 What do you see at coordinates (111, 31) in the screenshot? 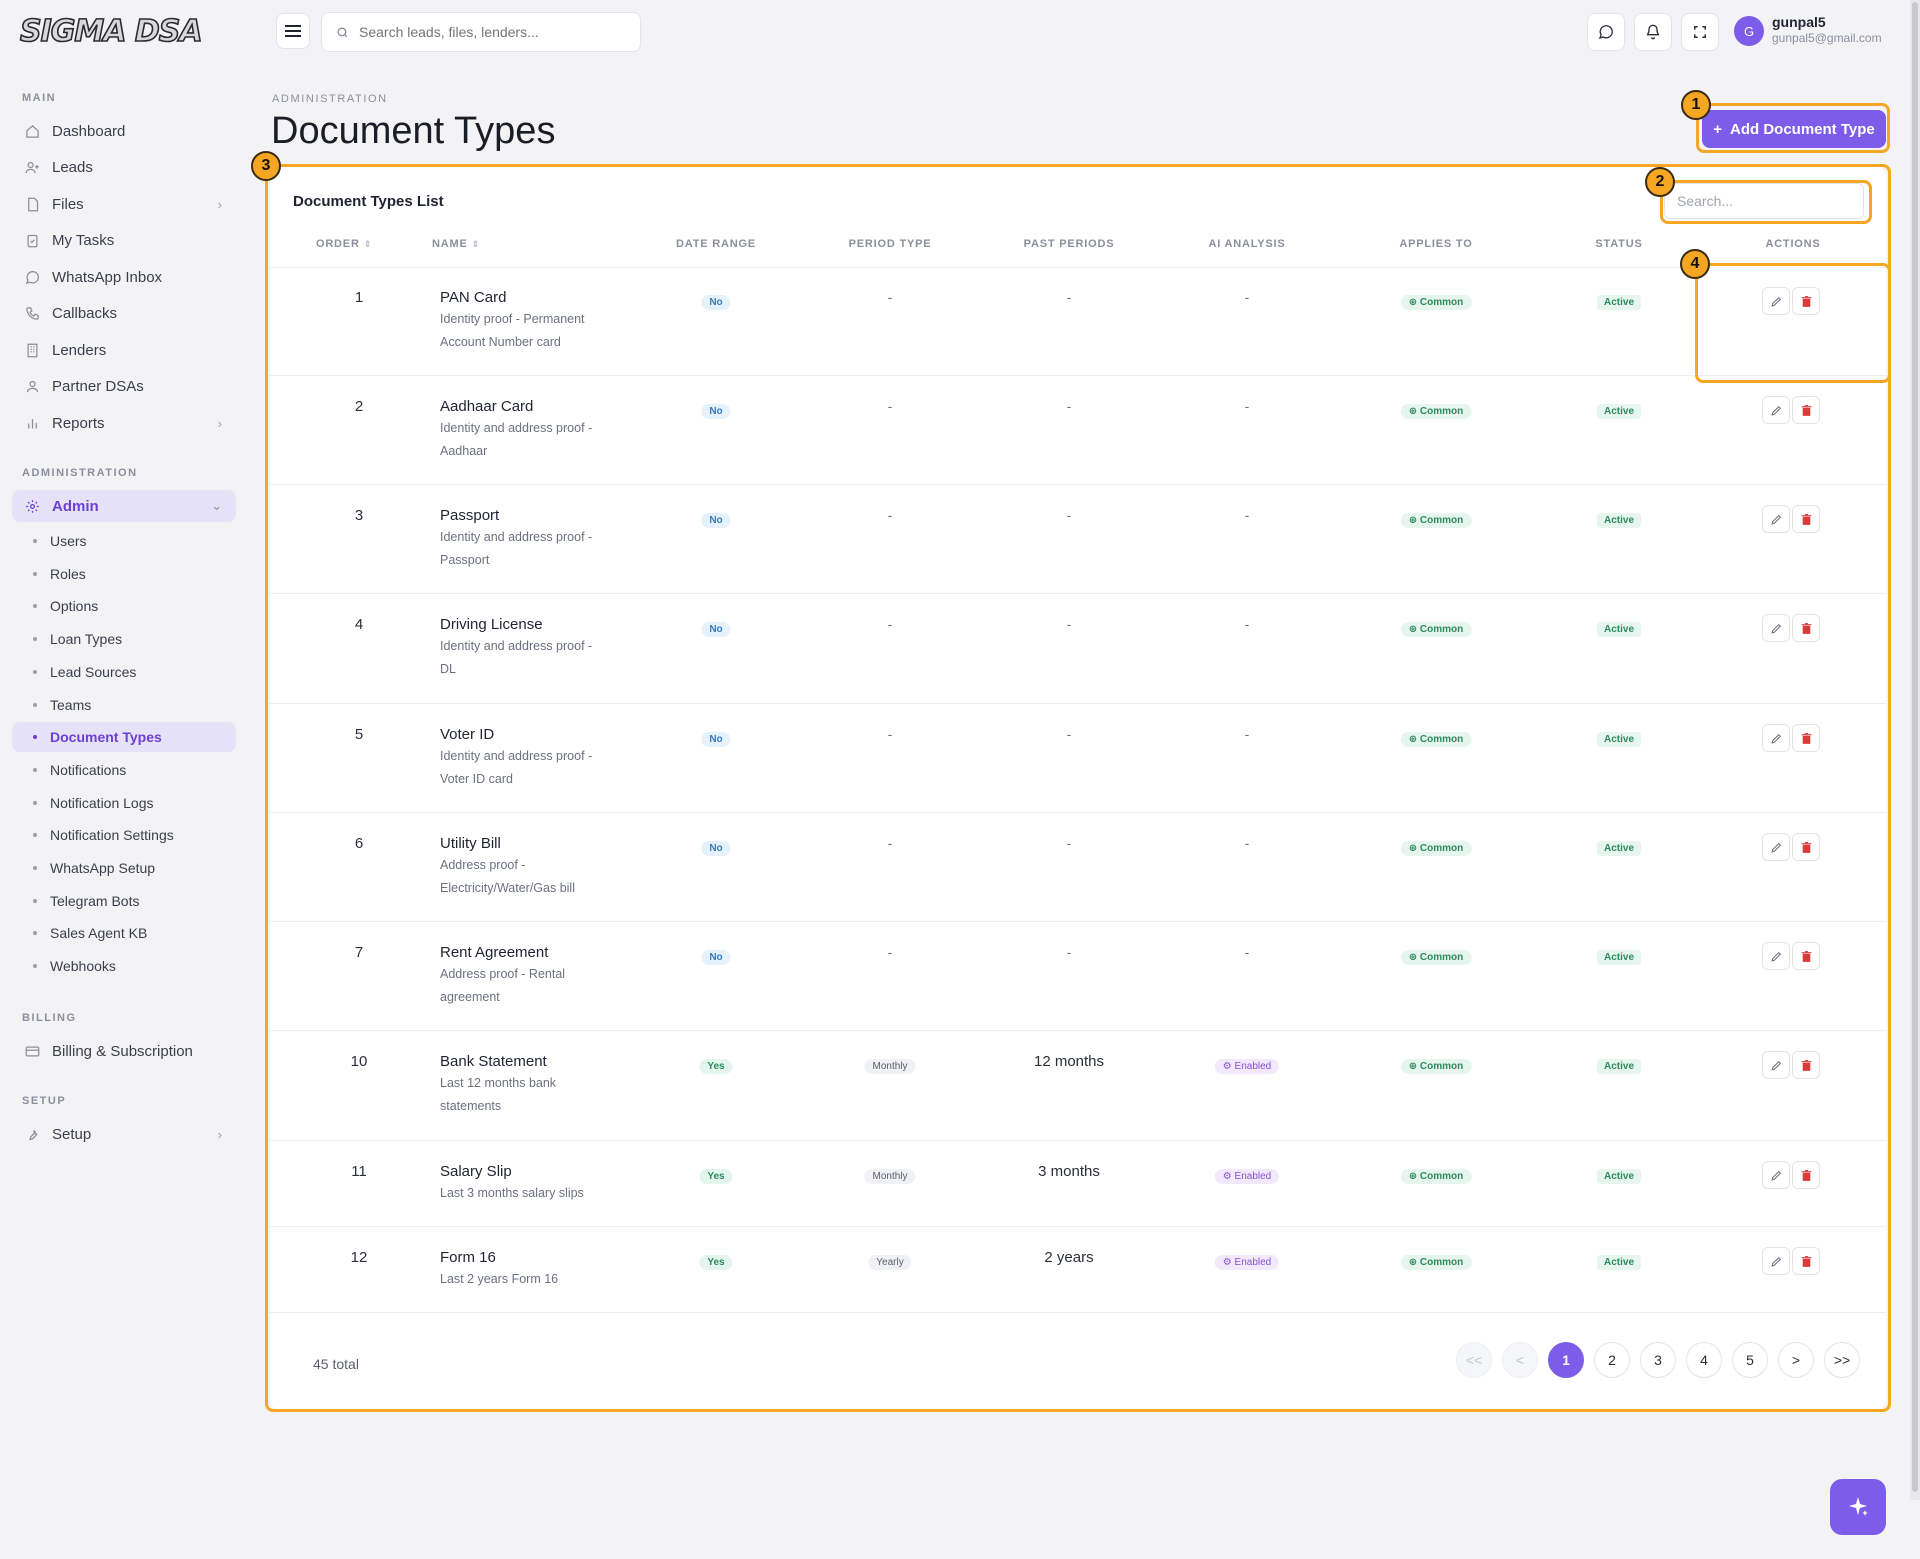
I see `app-logo: SIGMA DSA` at bounding box center [111, 31].